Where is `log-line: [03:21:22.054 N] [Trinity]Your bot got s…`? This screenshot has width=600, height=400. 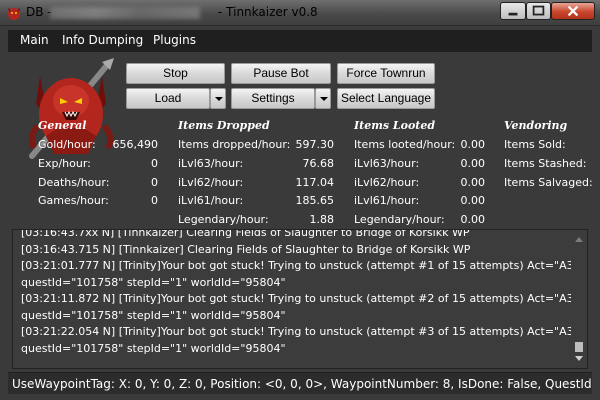 log-line: [03:21:22.054 N] [Trinity]Your bot got s… is located at coordinates (300, 331).